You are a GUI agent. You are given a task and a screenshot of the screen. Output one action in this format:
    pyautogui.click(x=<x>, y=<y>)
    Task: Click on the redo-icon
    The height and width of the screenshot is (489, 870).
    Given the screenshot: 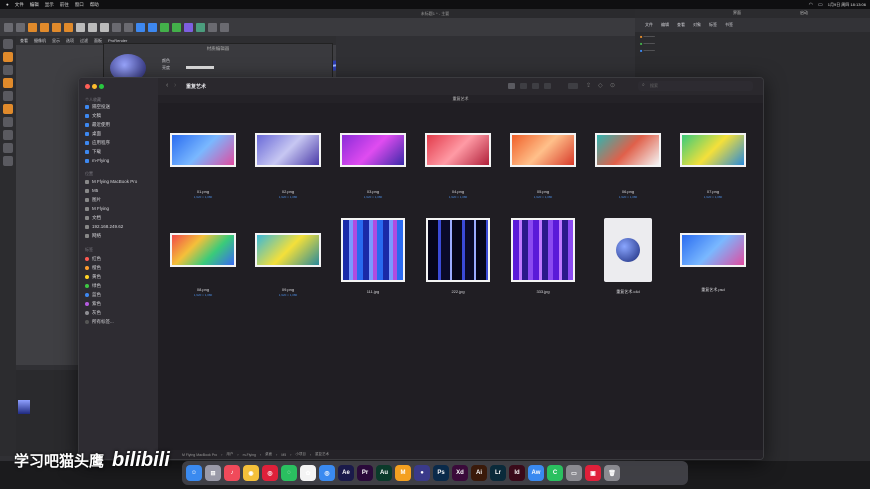 What is the action you would take?
    pyautogui.click(x=20, y=27)
    